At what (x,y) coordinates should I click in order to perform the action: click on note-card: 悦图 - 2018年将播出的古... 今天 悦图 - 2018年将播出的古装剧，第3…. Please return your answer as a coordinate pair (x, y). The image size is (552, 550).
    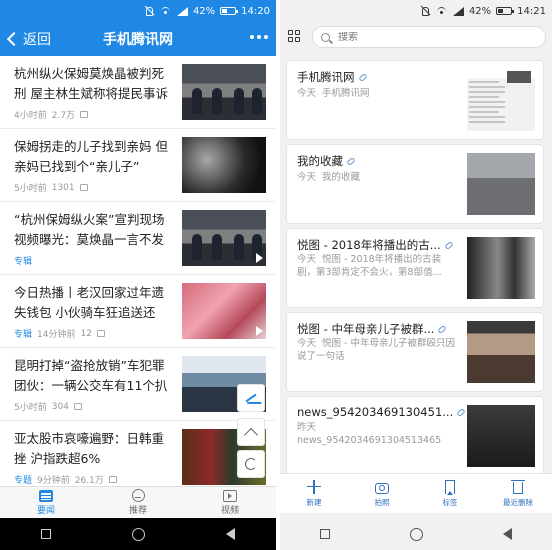
    Looking at the image, I should click on (415, 268).